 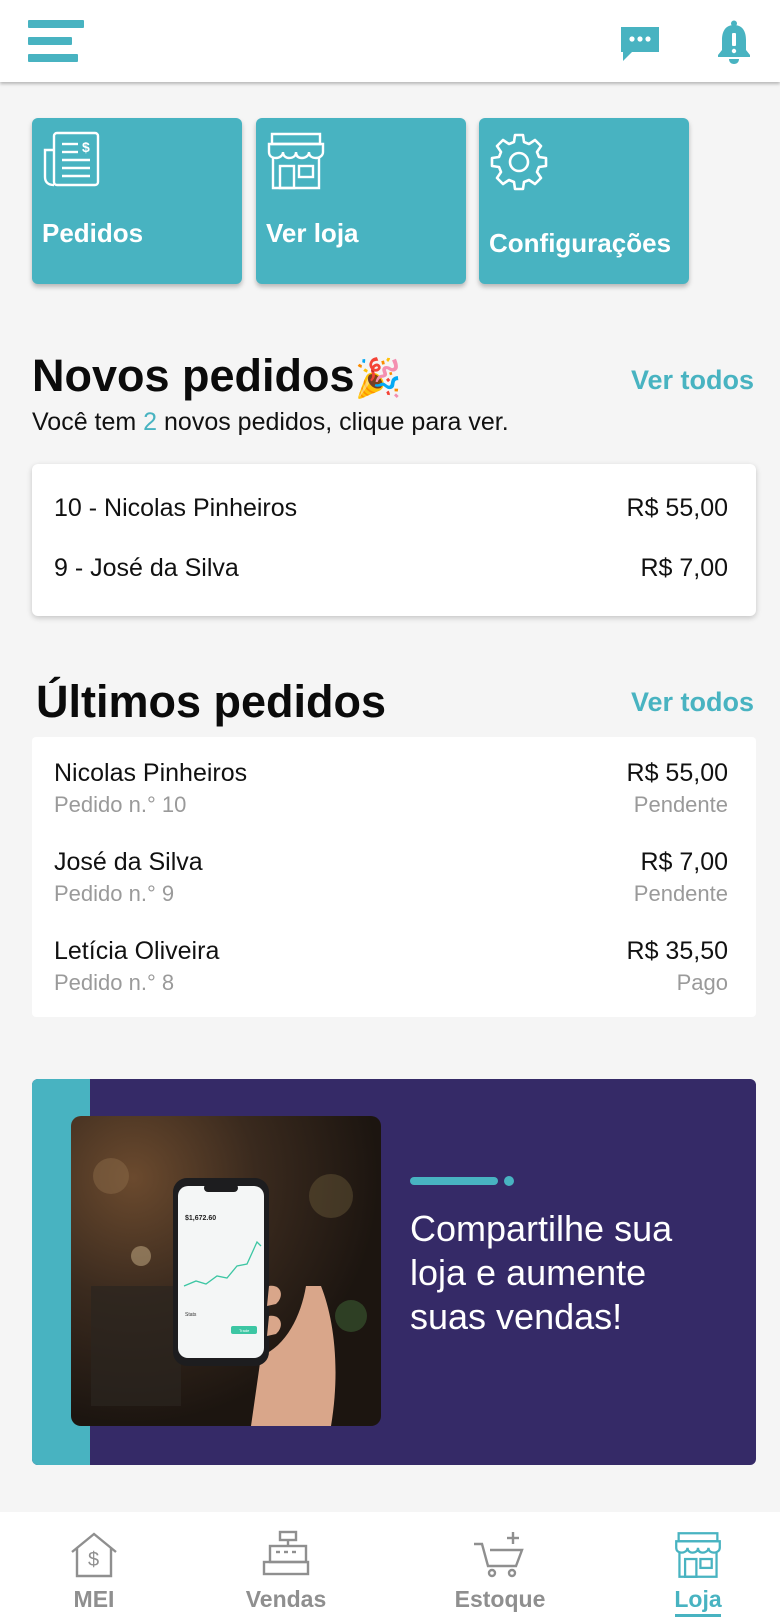 I want to click on order-status: Pago, so click(x=702, y=982).